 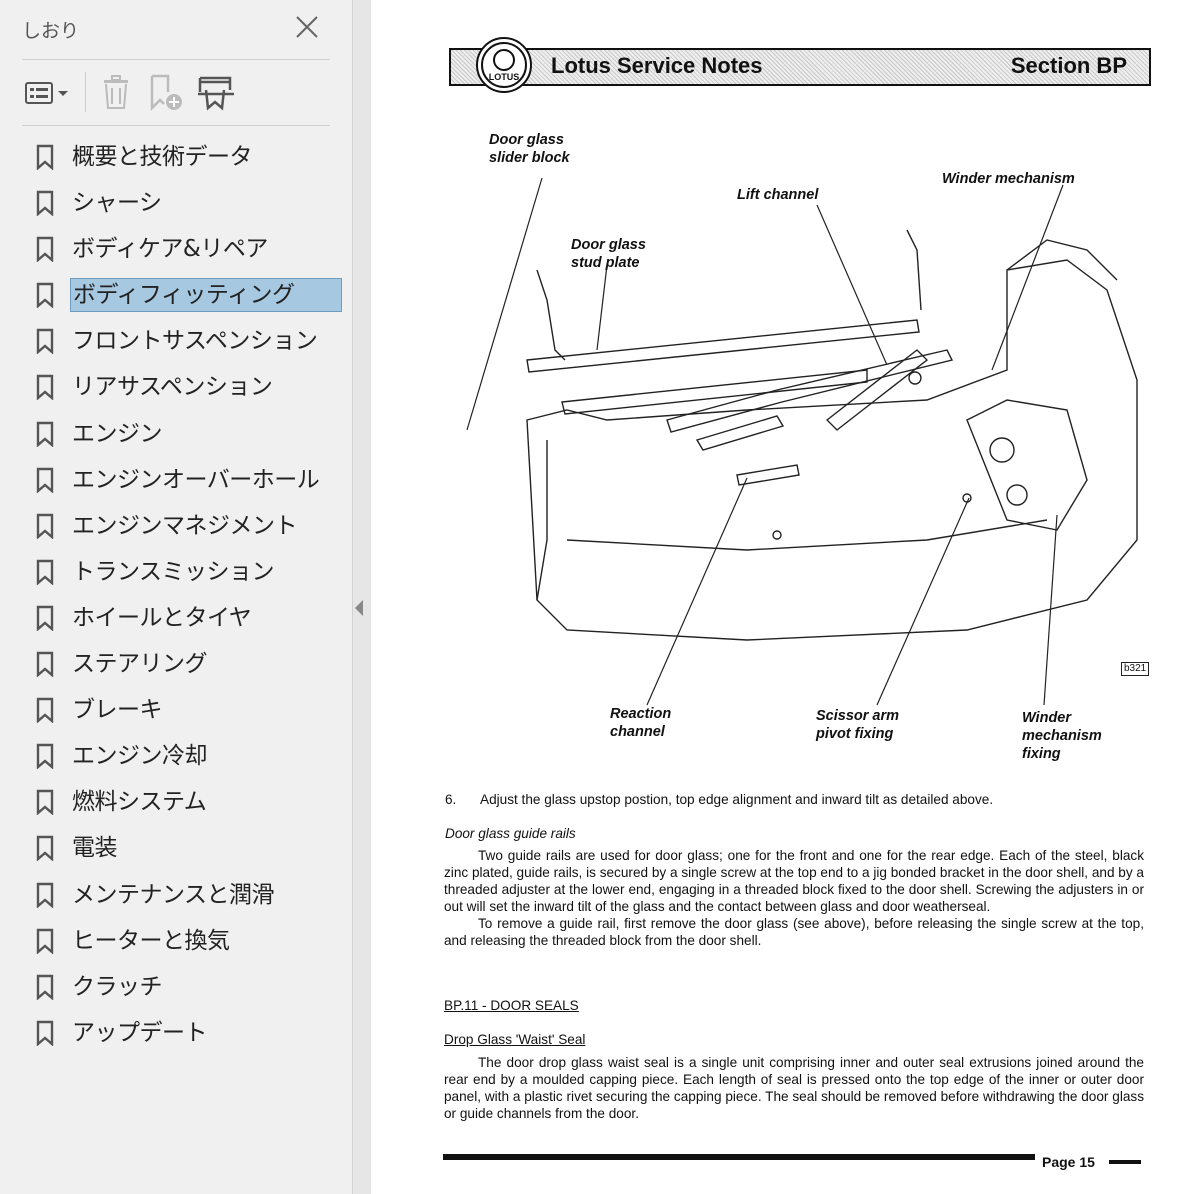 I want to click on bookmark-label: ブレーキ, so click(x=117, y=710).